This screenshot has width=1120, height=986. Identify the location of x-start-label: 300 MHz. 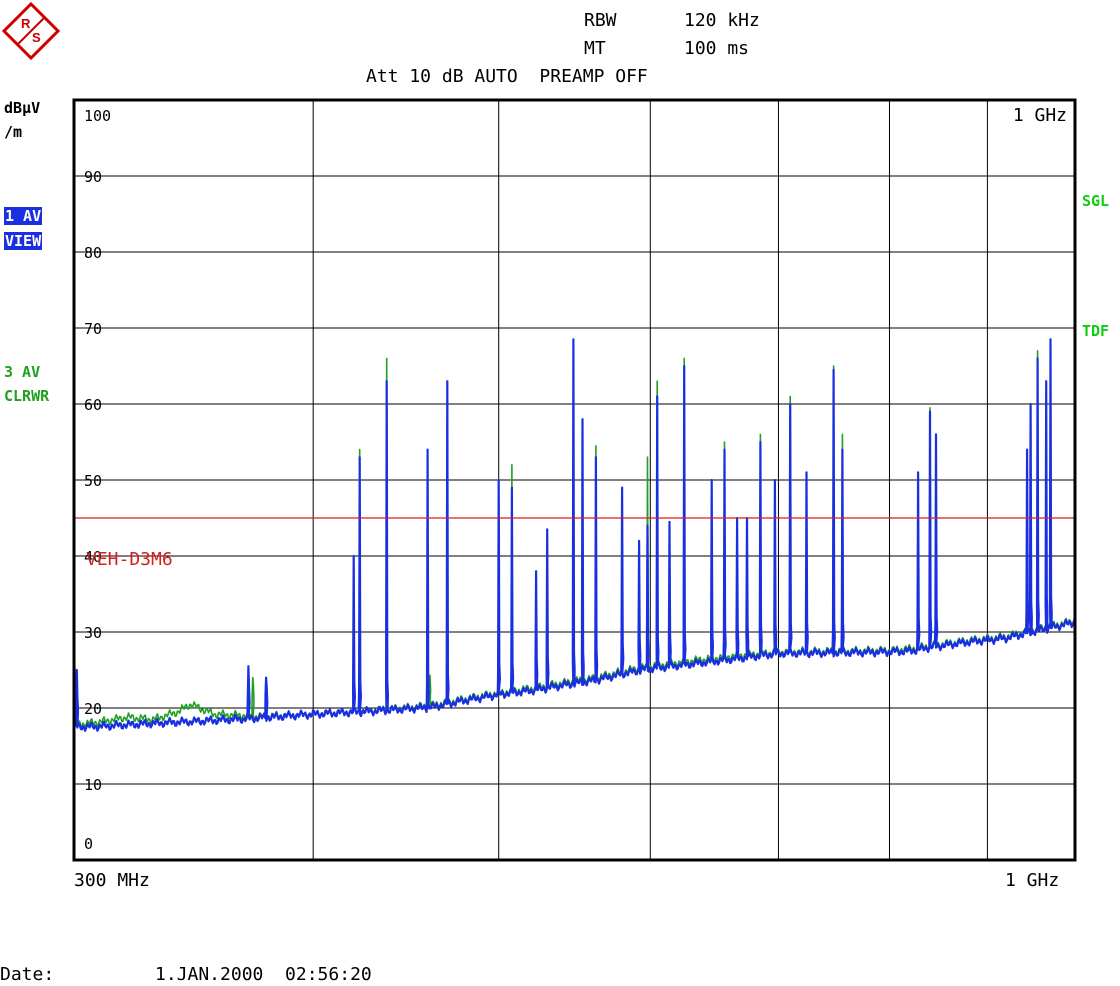
(112, 880).